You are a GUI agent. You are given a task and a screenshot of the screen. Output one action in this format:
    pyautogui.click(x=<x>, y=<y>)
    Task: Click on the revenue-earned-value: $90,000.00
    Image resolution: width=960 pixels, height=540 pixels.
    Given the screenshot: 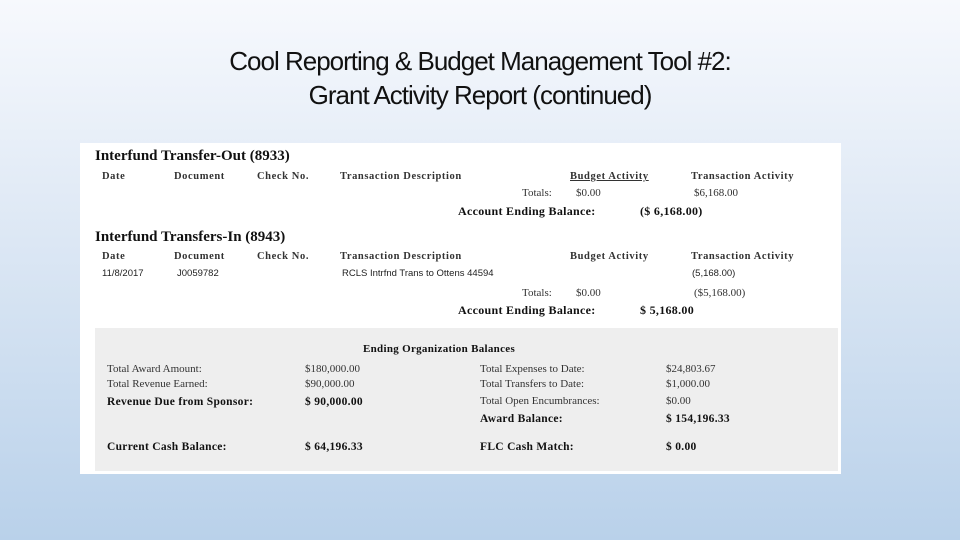 What is the action you would take?
    pyautogui.click(x=330, y=384)
    